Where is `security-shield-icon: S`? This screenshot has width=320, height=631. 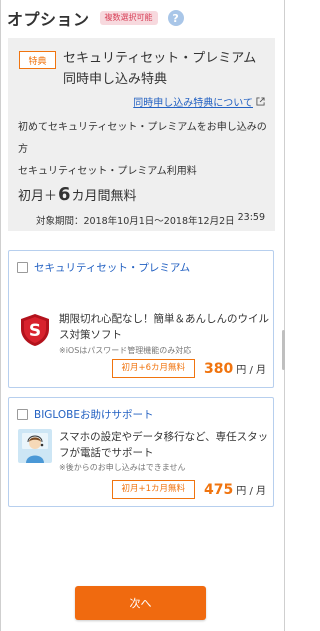
security-shield-icon: S is located at coordinates (35, 330).